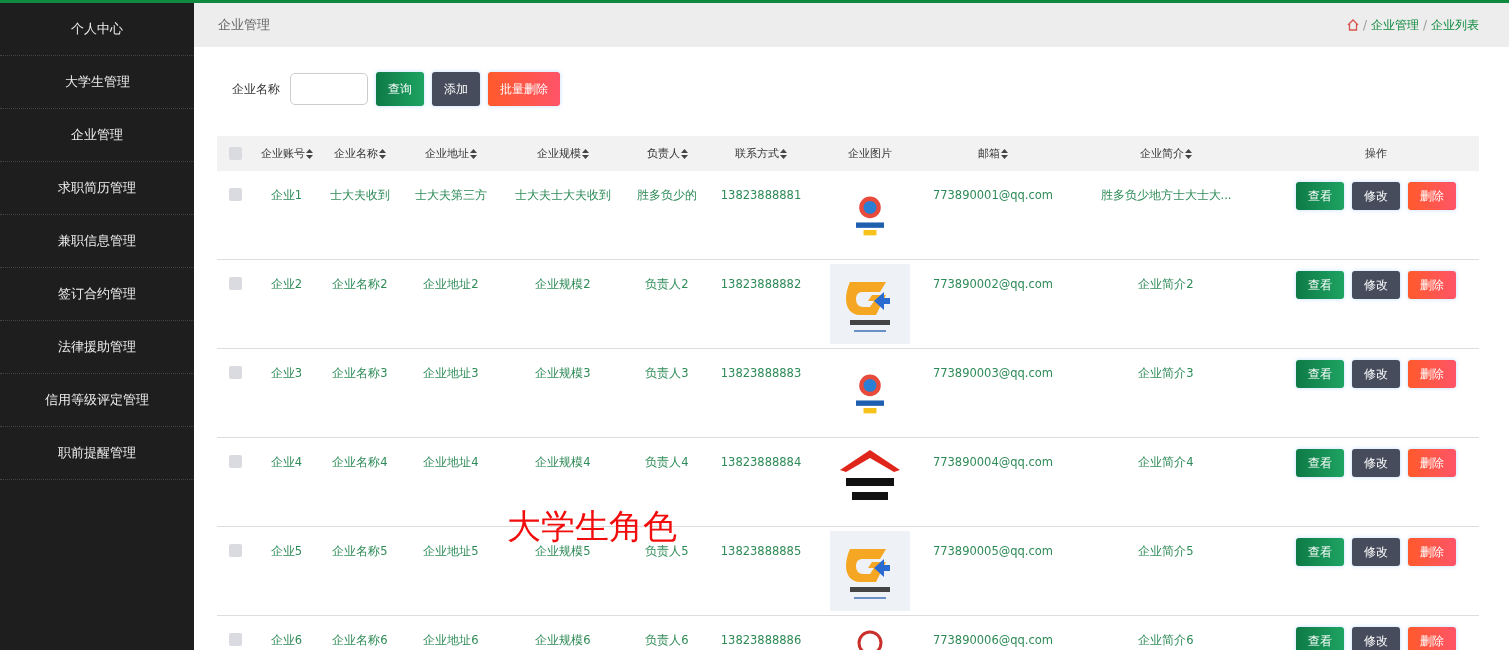 Image resolution: width=1509 pixels, height=650 pixels. Describe the element at coordinates (592, 526) in the screenshot. I see `overlay-caption: 大学生角色` at that location.